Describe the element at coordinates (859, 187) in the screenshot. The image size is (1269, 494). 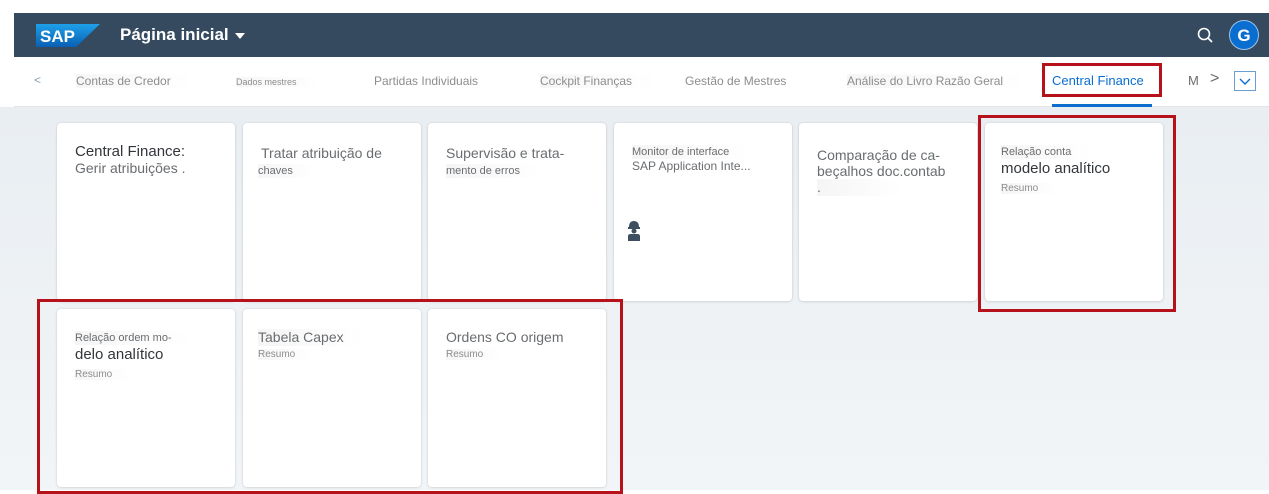
I see `tile-title-line3: .` at that location.